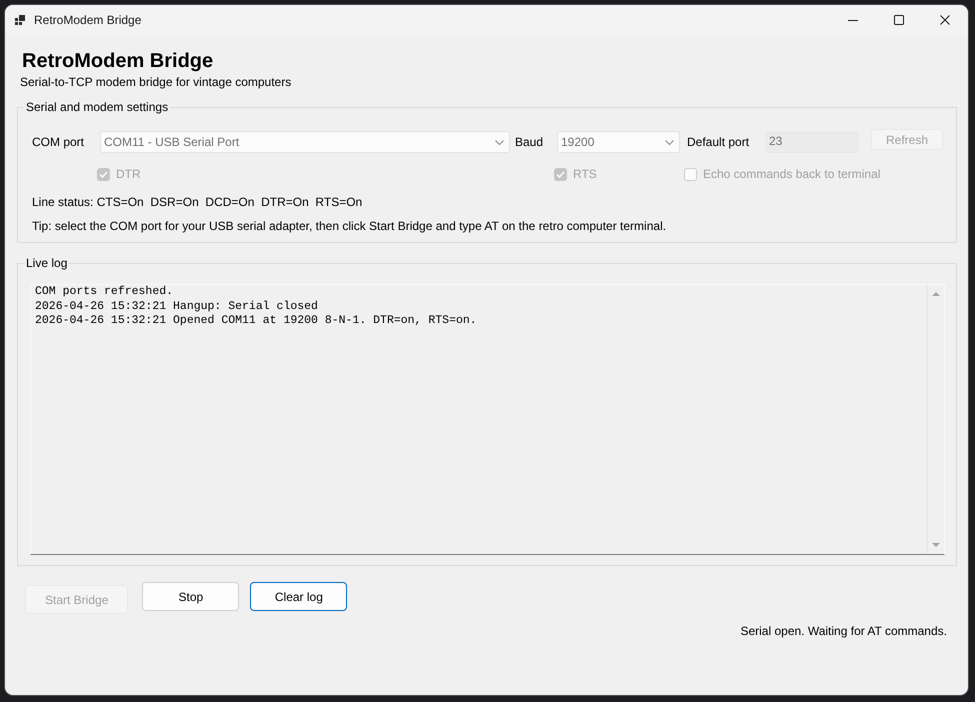 Image resolution: width=975 pixels, height=702 pixels. What do you see at coordinates (176, 307) in the screenshot?
I see `log-line: 2026-04-26 15:32:21 Hangup: Serial closed` at bounding box center [176, 307].